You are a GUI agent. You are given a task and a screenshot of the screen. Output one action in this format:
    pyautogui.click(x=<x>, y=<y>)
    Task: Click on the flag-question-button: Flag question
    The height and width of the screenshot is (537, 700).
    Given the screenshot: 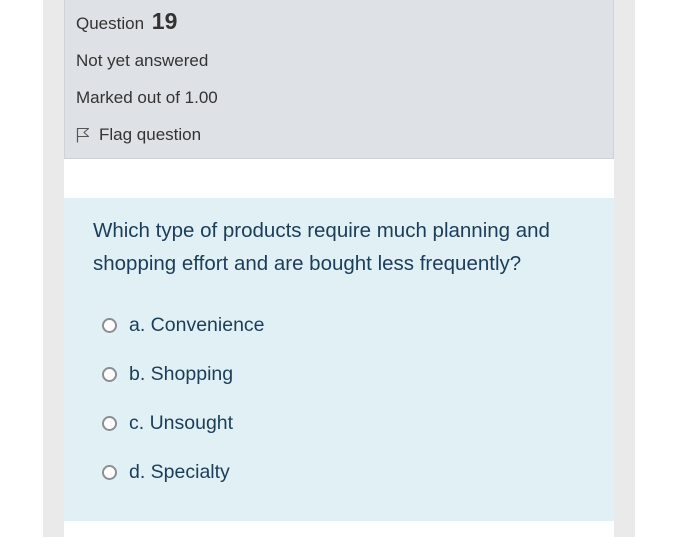 What is the action you would take?
    pyautogui.click(x=138, y=135)
    